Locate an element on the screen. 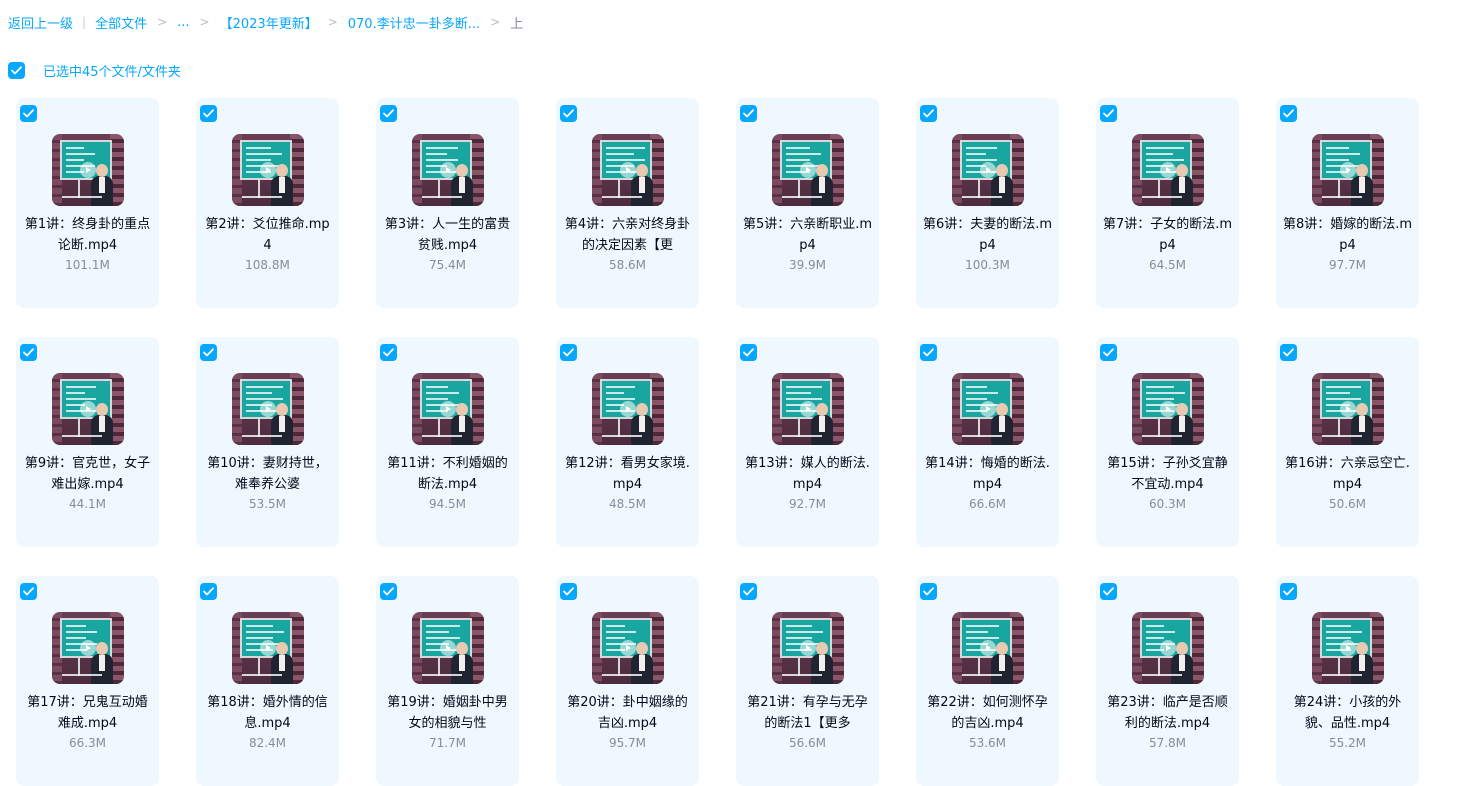 This screenshot has width=1462, height=786. file-name: 第22讲：如何测怀孕的吉凶.mp4 is located at coordinates (987, 713).